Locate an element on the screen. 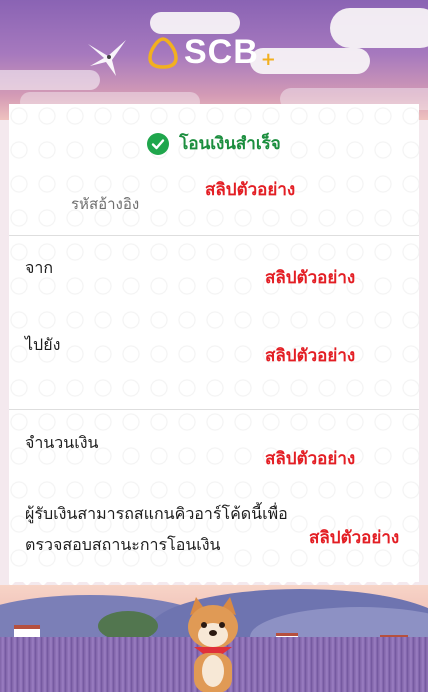  bird-icon is located at coordinates (107, 58).